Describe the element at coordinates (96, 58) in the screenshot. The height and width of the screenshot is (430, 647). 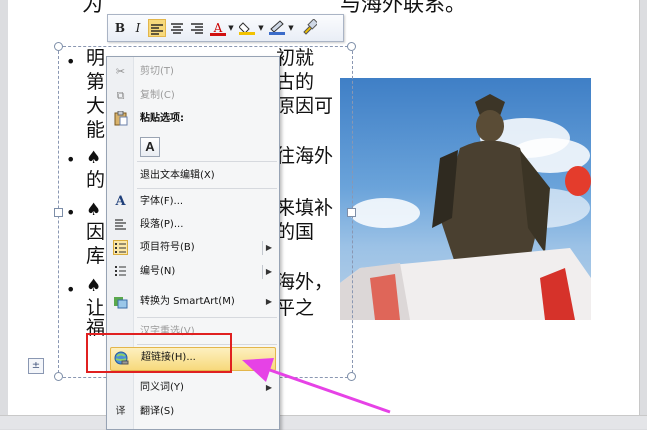
I see `text-line-1-left: 明` at that location.